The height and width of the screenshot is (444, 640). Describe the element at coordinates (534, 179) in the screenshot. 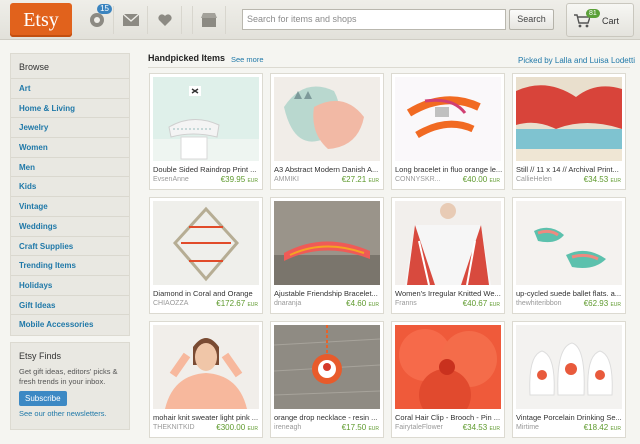

I see `item-shop: CallieHelen` at that location.